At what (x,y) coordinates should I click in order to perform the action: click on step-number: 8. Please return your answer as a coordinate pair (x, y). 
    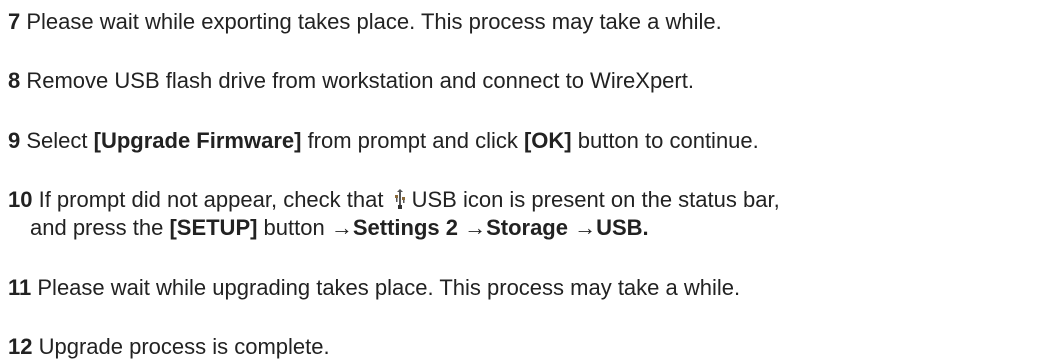
    Looking at the image, I should click on (14, 80).